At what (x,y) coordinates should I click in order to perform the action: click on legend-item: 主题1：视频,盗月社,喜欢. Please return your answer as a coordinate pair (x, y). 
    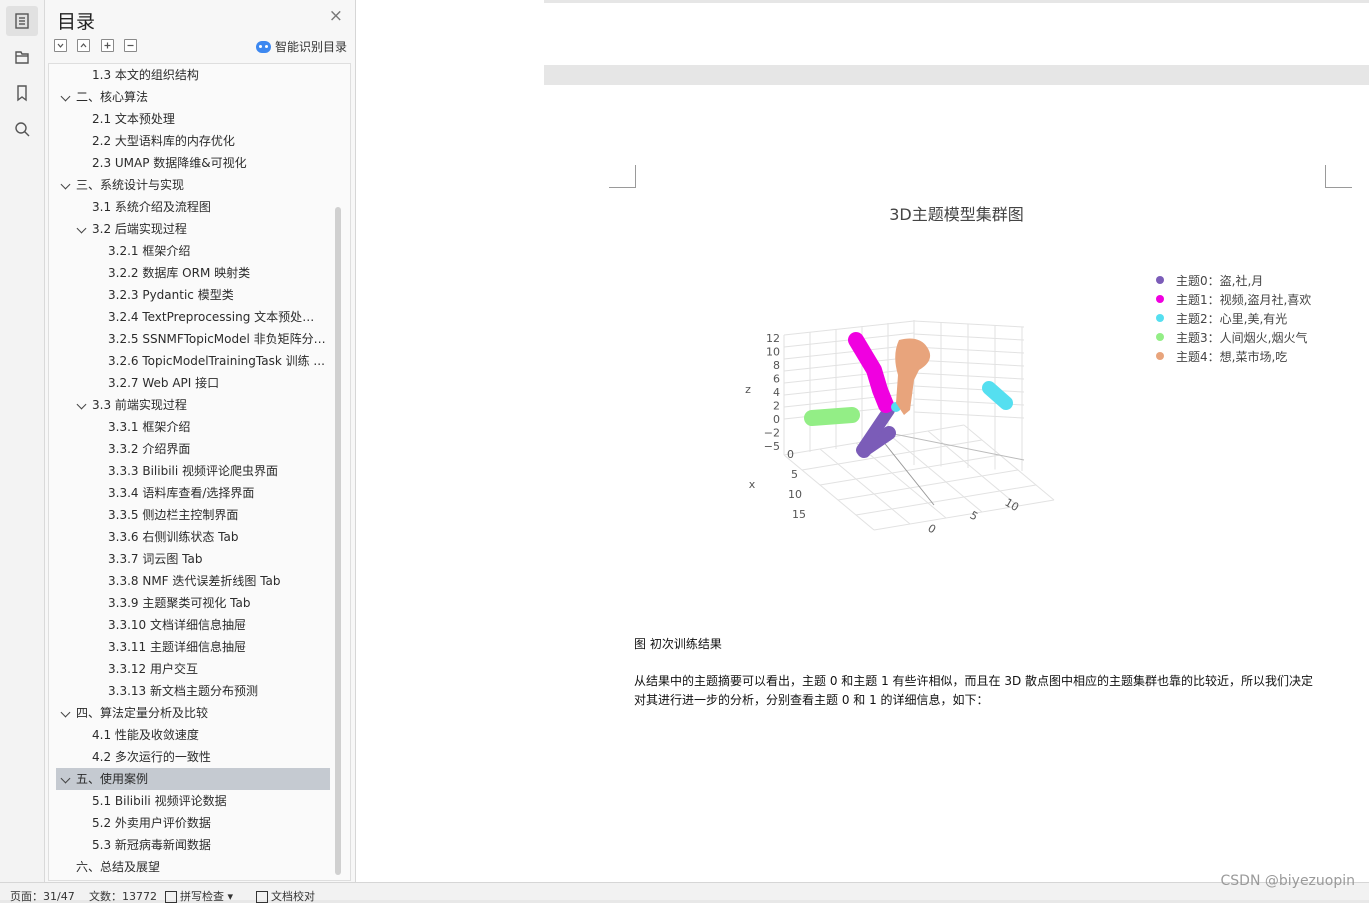
    Looking at the image, I should click on (1233, 299).